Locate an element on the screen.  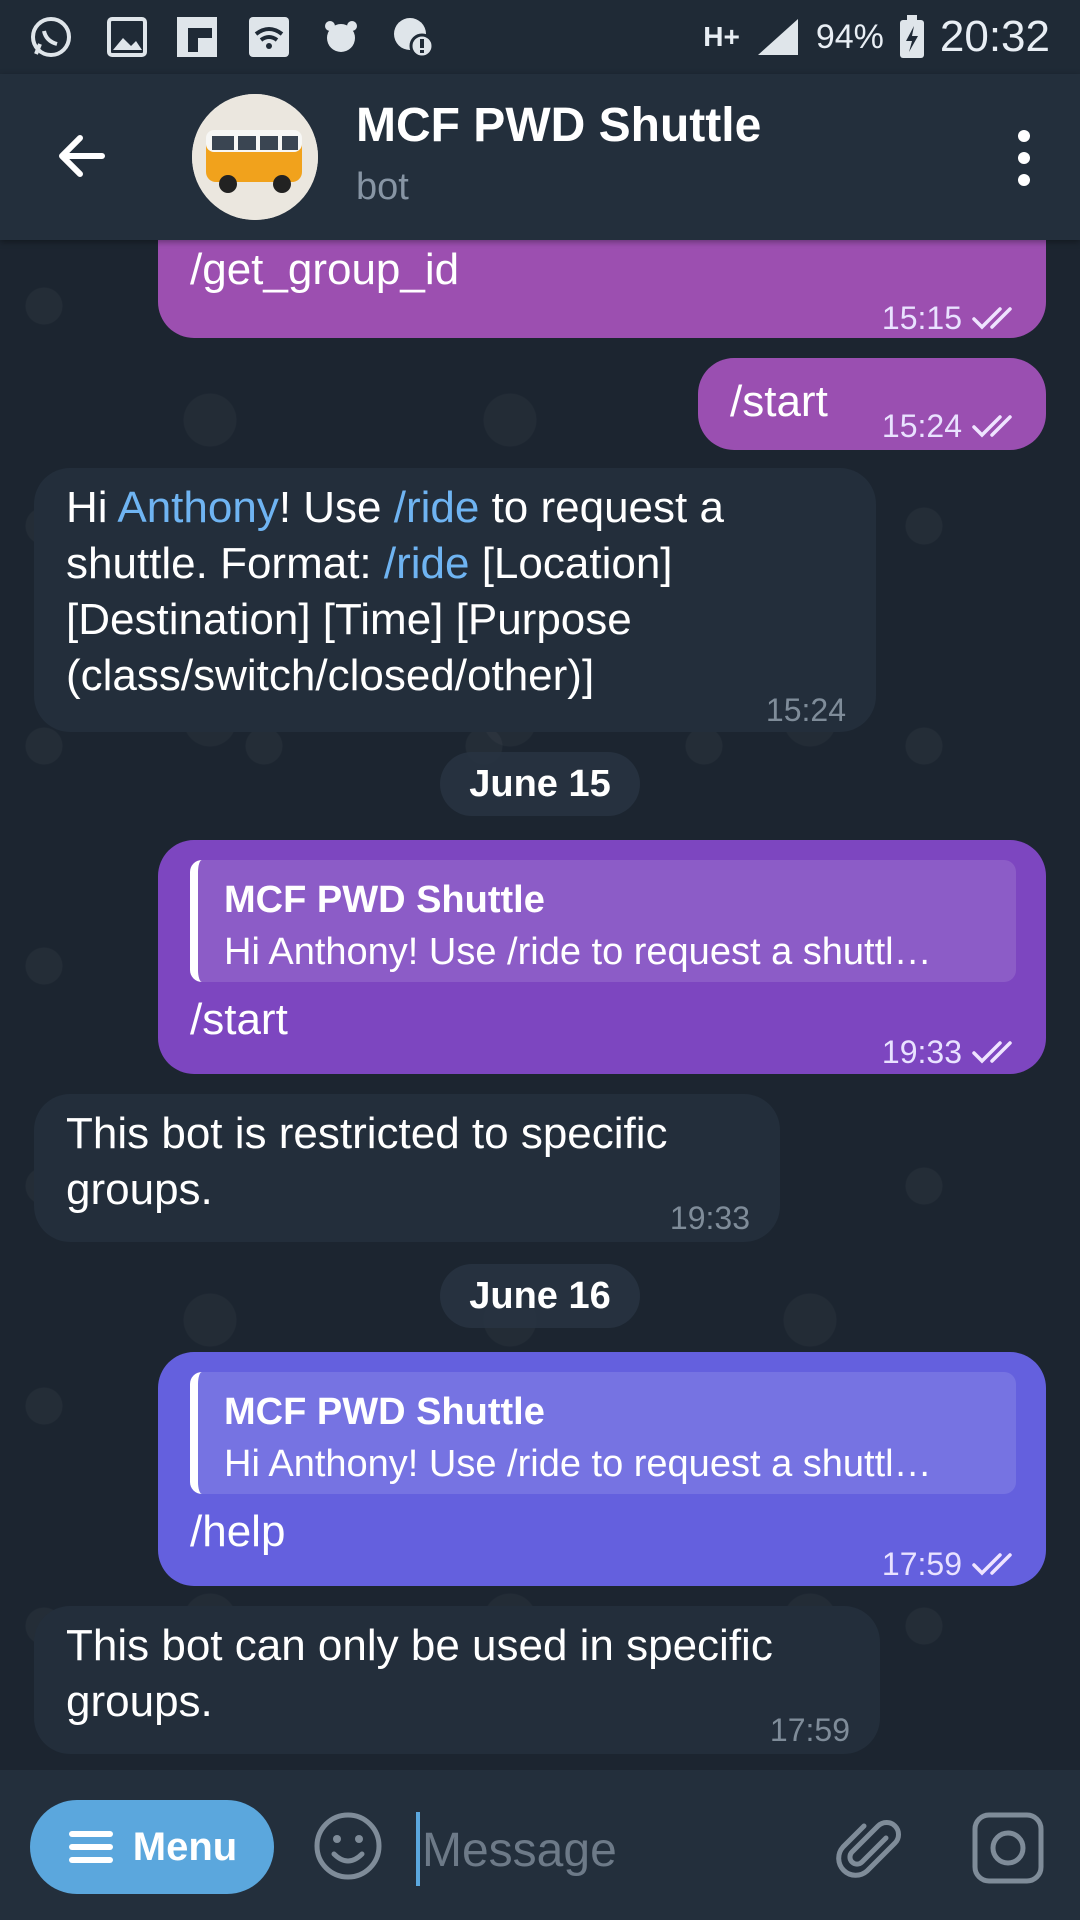
message-meta: 19:33 is located at coordinates (952, 1052).